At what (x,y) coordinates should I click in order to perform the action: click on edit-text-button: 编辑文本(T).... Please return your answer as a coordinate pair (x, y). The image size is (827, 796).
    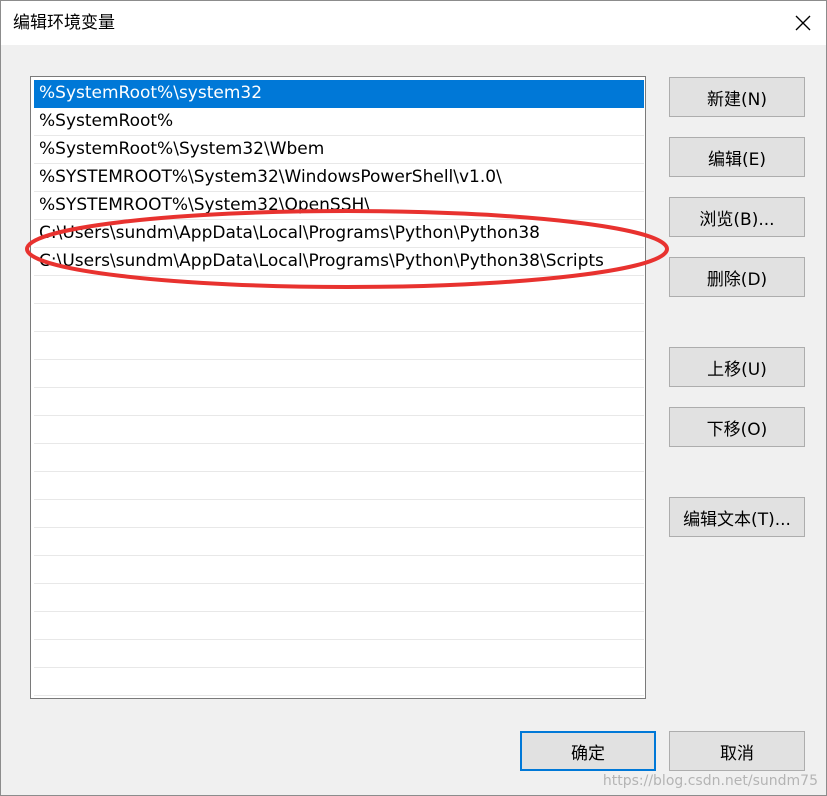
    Looking at the image, I should click on (737, 517).